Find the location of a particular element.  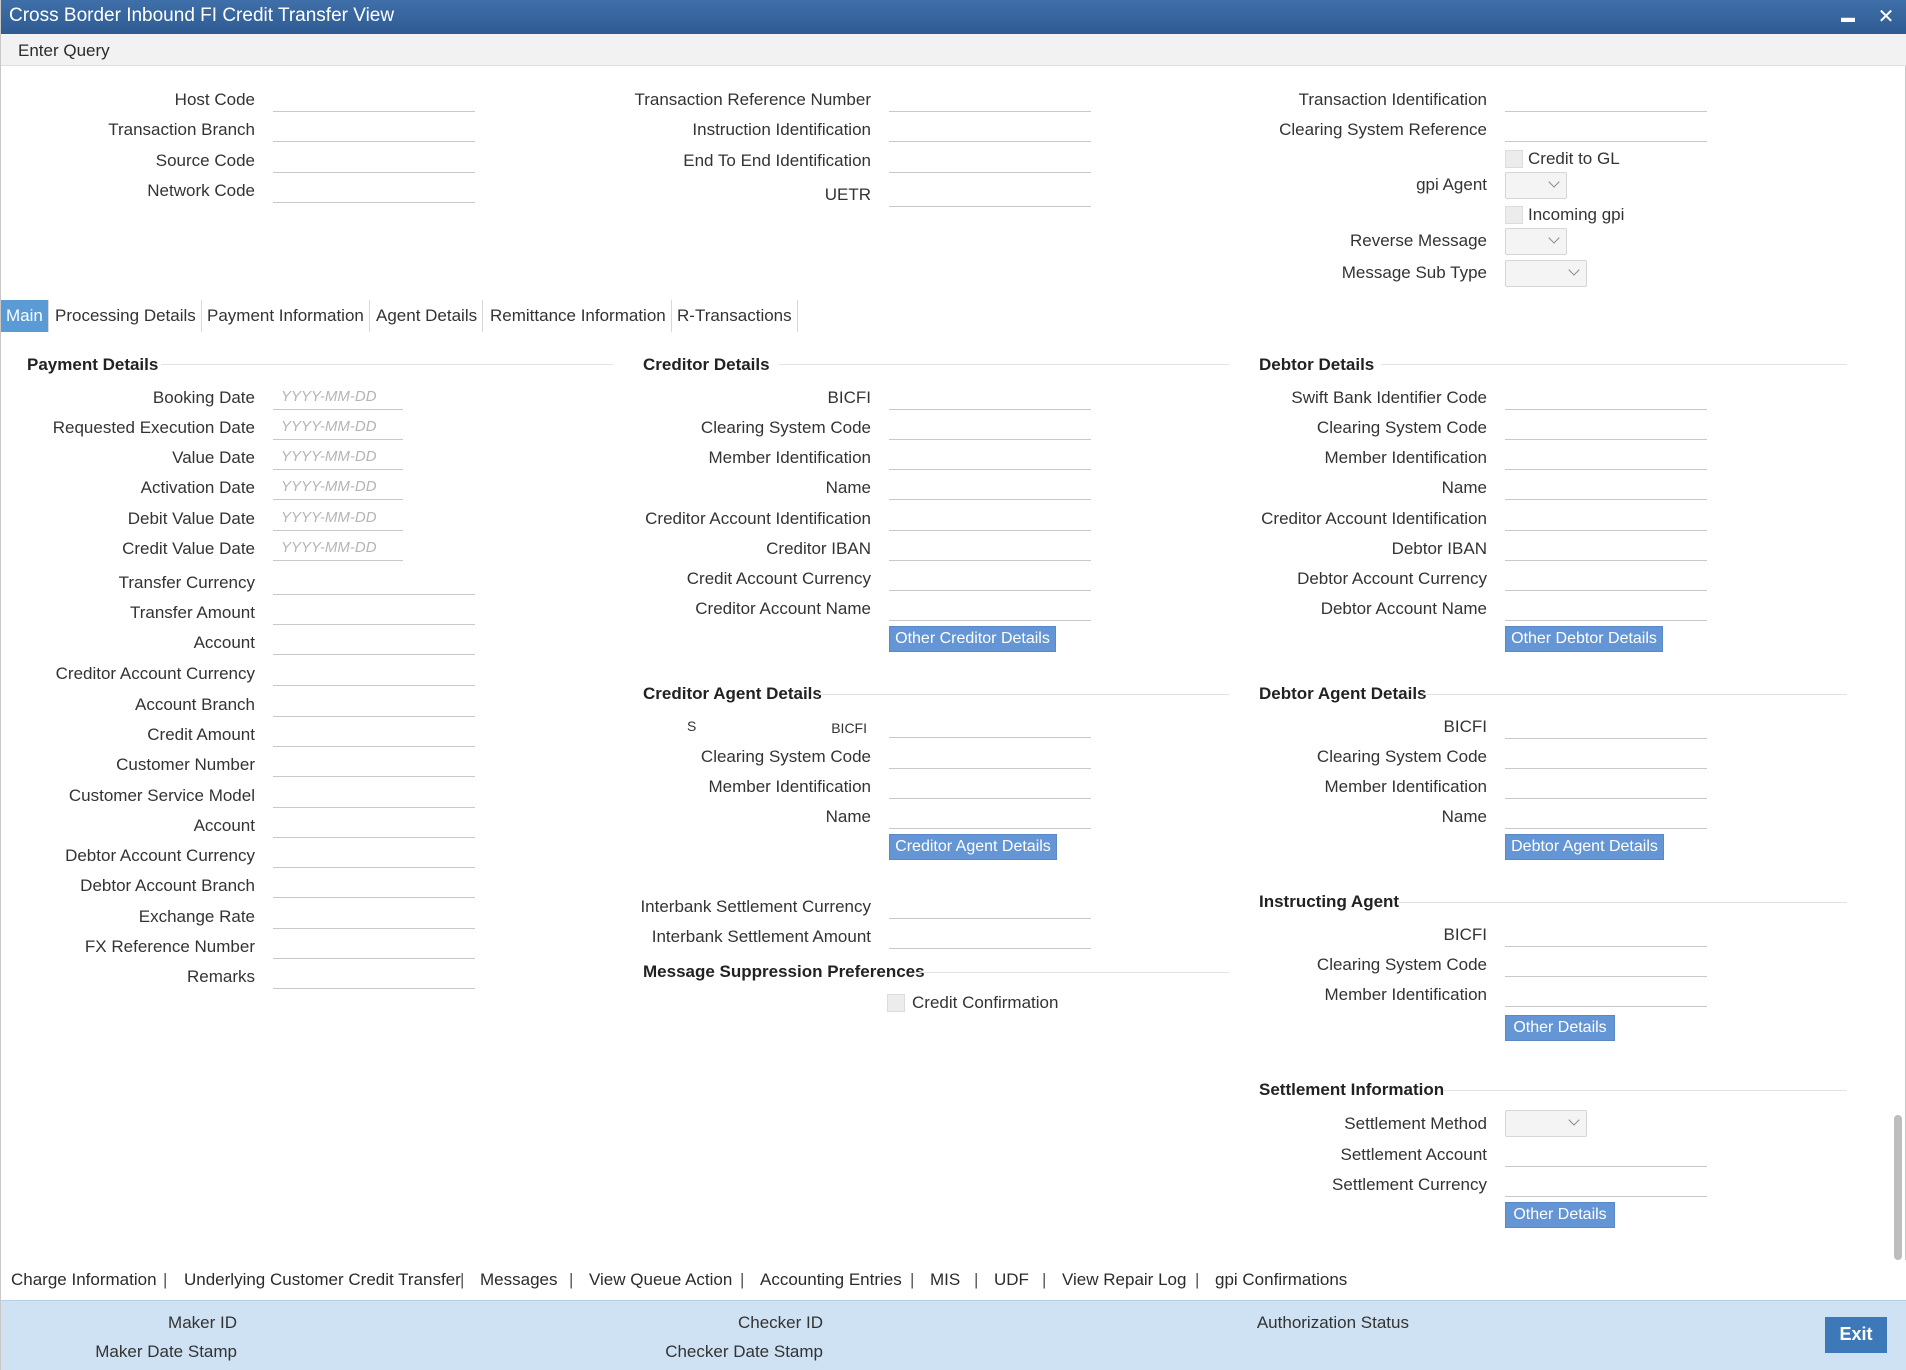

tab-main: Main is located at coordinates (25, 316).